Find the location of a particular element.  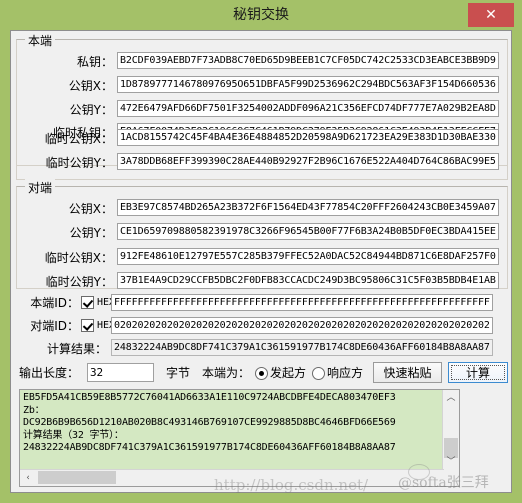

local-id-label: 本端ID： is located at coordinates (54, 303).